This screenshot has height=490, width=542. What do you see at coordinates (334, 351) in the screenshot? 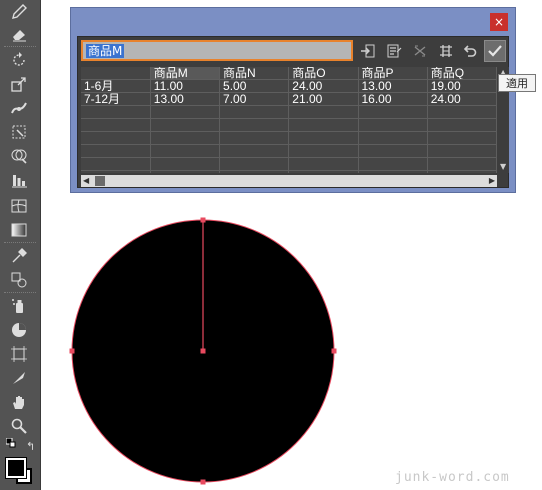
I see `anchor-point-right` at bounding box center [334, 351].